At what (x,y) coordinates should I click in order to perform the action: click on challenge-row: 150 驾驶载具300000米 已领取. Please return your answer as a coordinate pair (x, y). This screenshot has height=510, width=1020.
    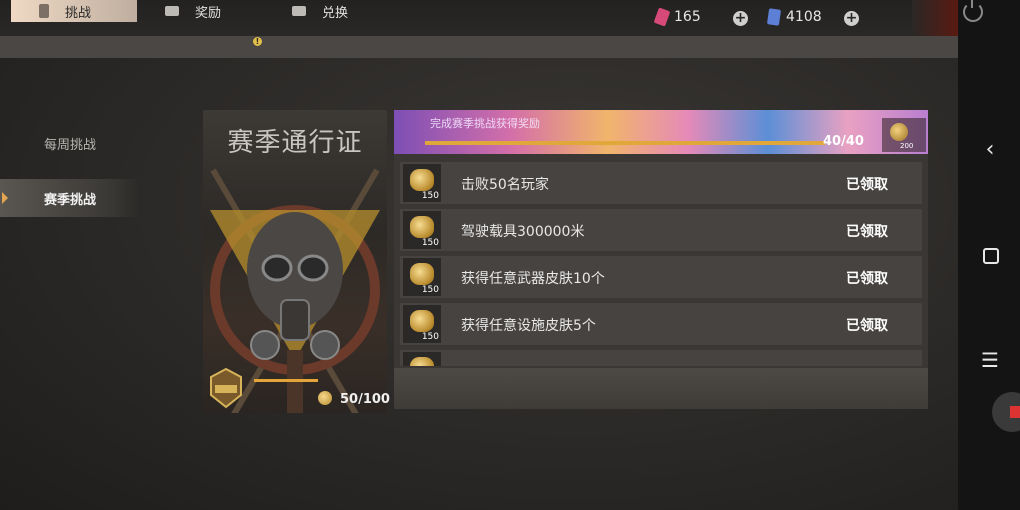
    Looking at the image, I should click on (661, 230).